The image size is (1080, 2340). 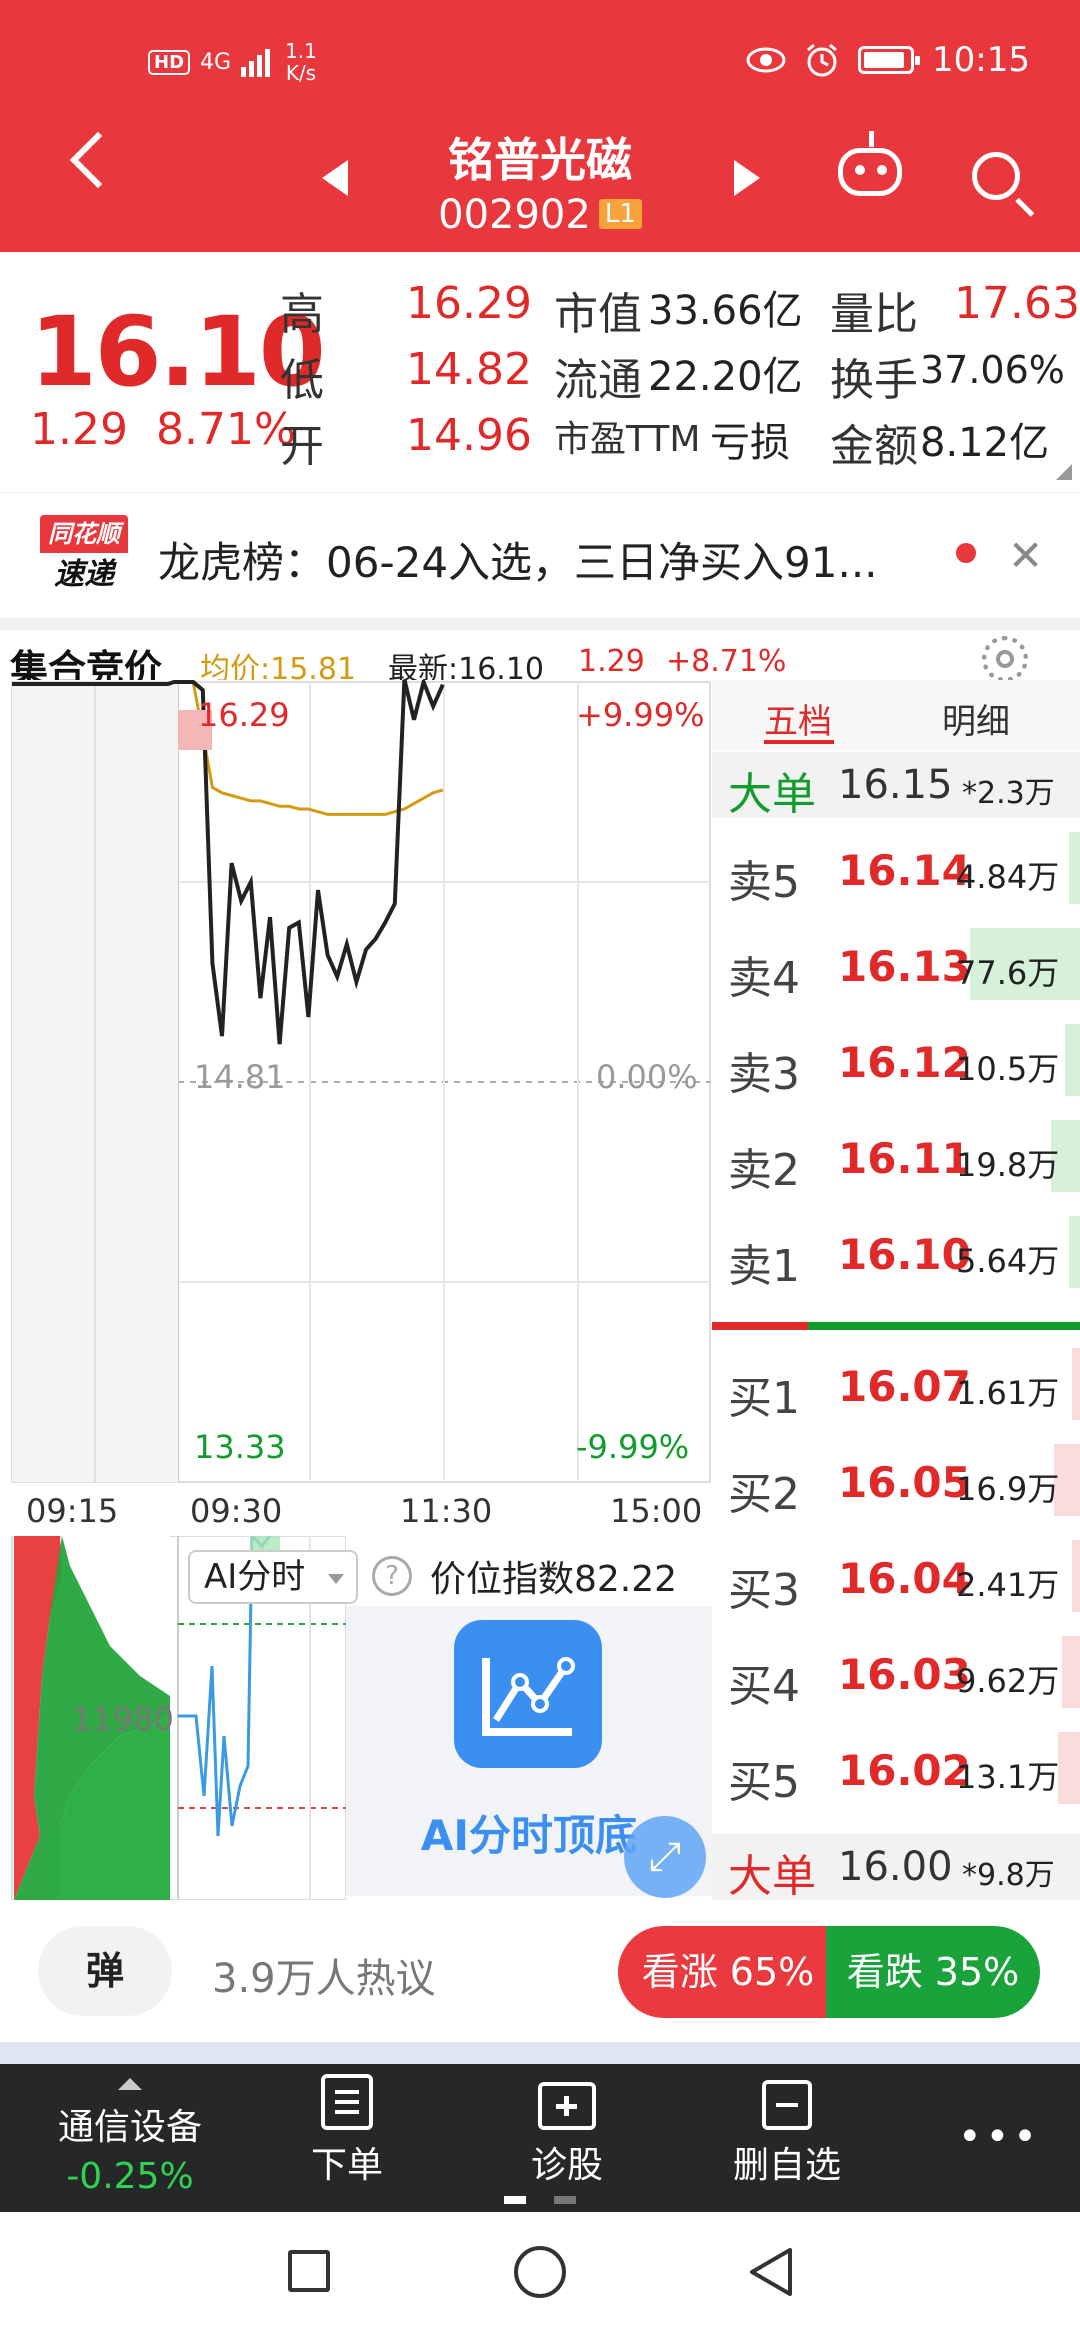 What do you see at coordinates (764, 978) in the screenshot?
I see `ask-level-label: 卖4` at bounding box center [764, 978].